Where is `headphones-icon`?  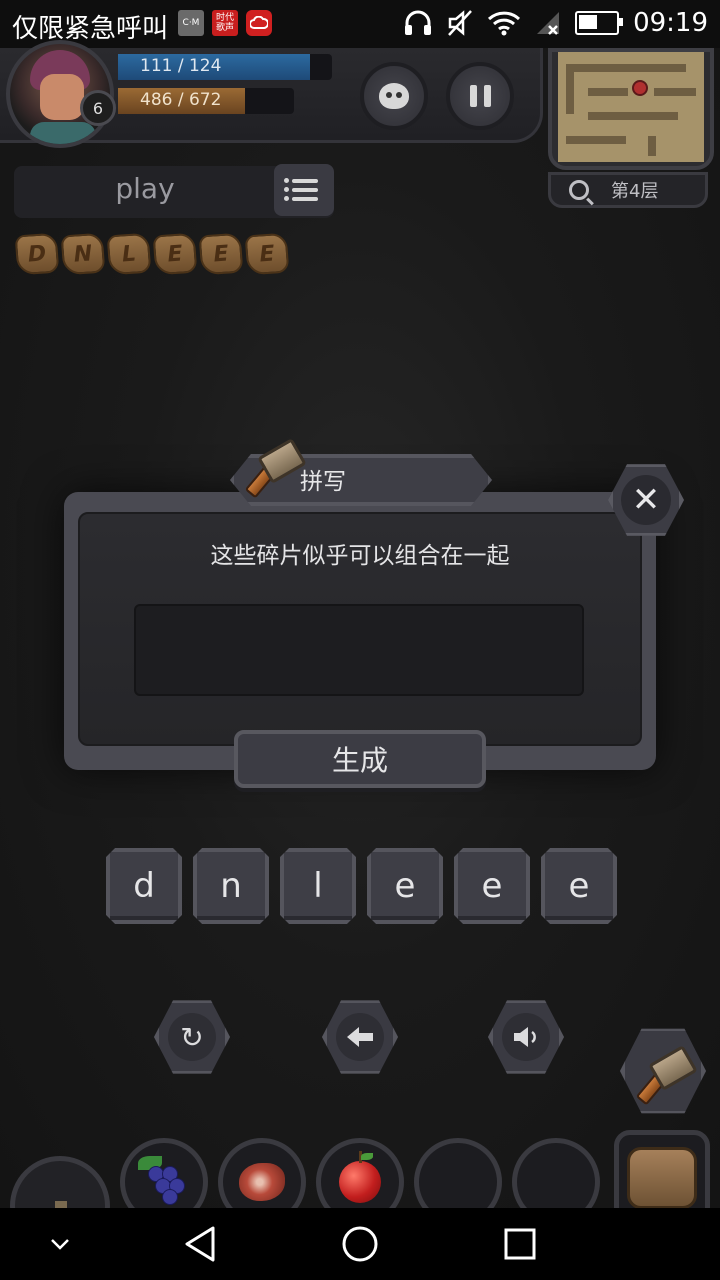 headphones-icon is located at coordinates (418, 22).